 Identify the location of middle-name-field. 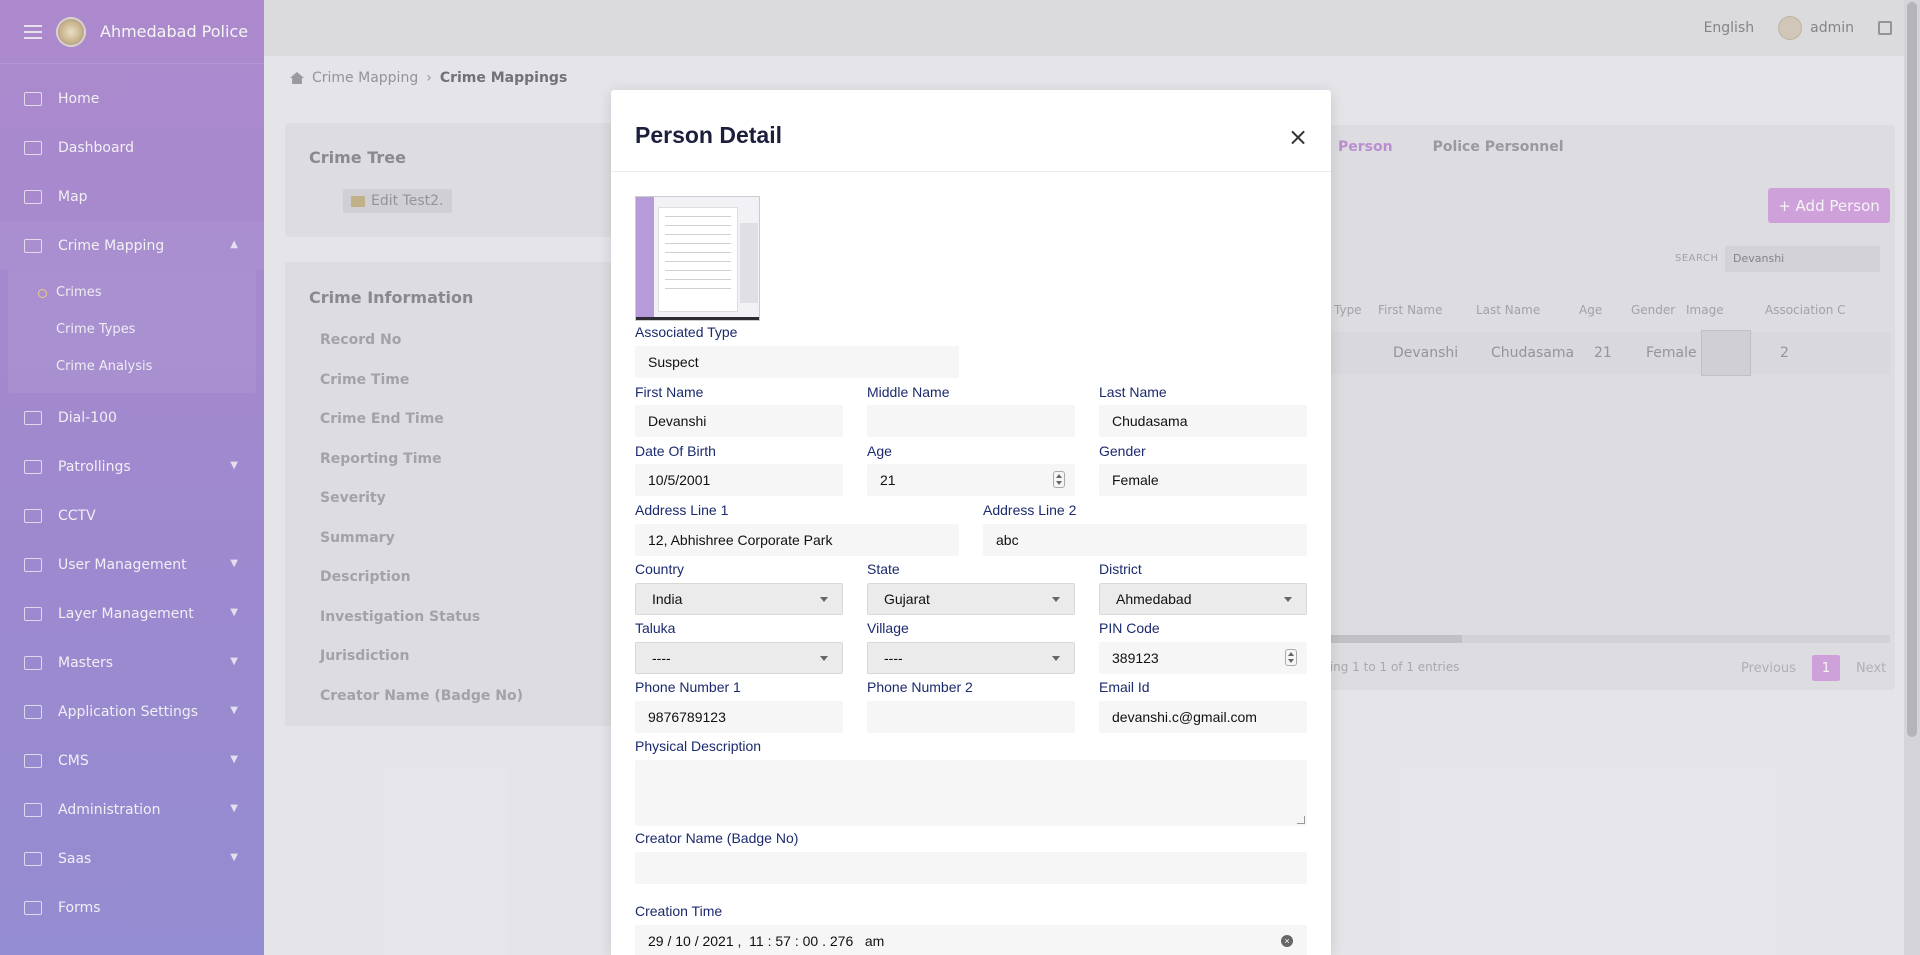
(971, 421).